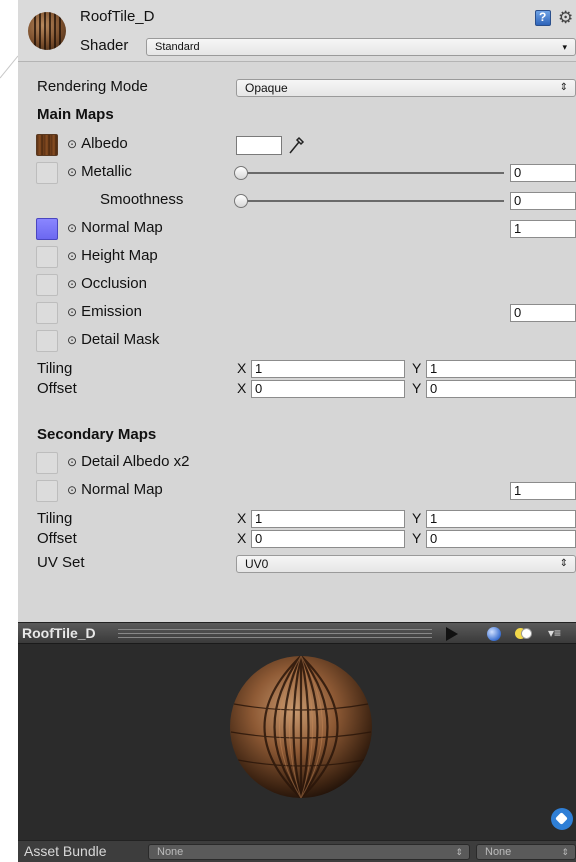 This screenshot has width=576, height=862. I want to click on secondary-offset-y-field: 0, so click(501, 539).